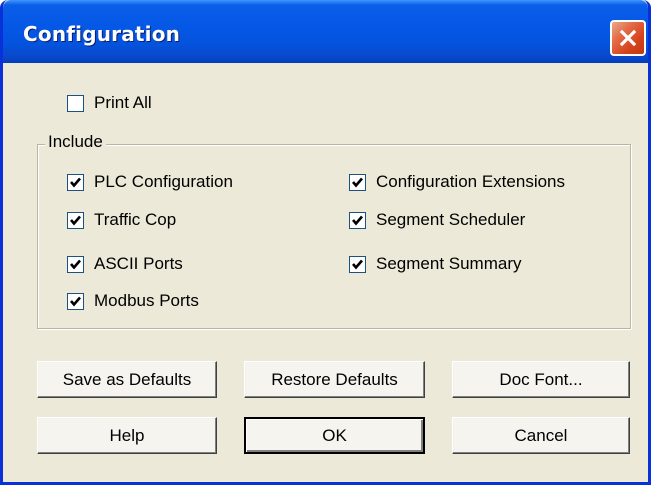 Image resolution: width=651 pixels, height=485 pixels. Describe the element at coordinates (123, 102) in the screenshot. I see `print-all-label: Print All` at that location.